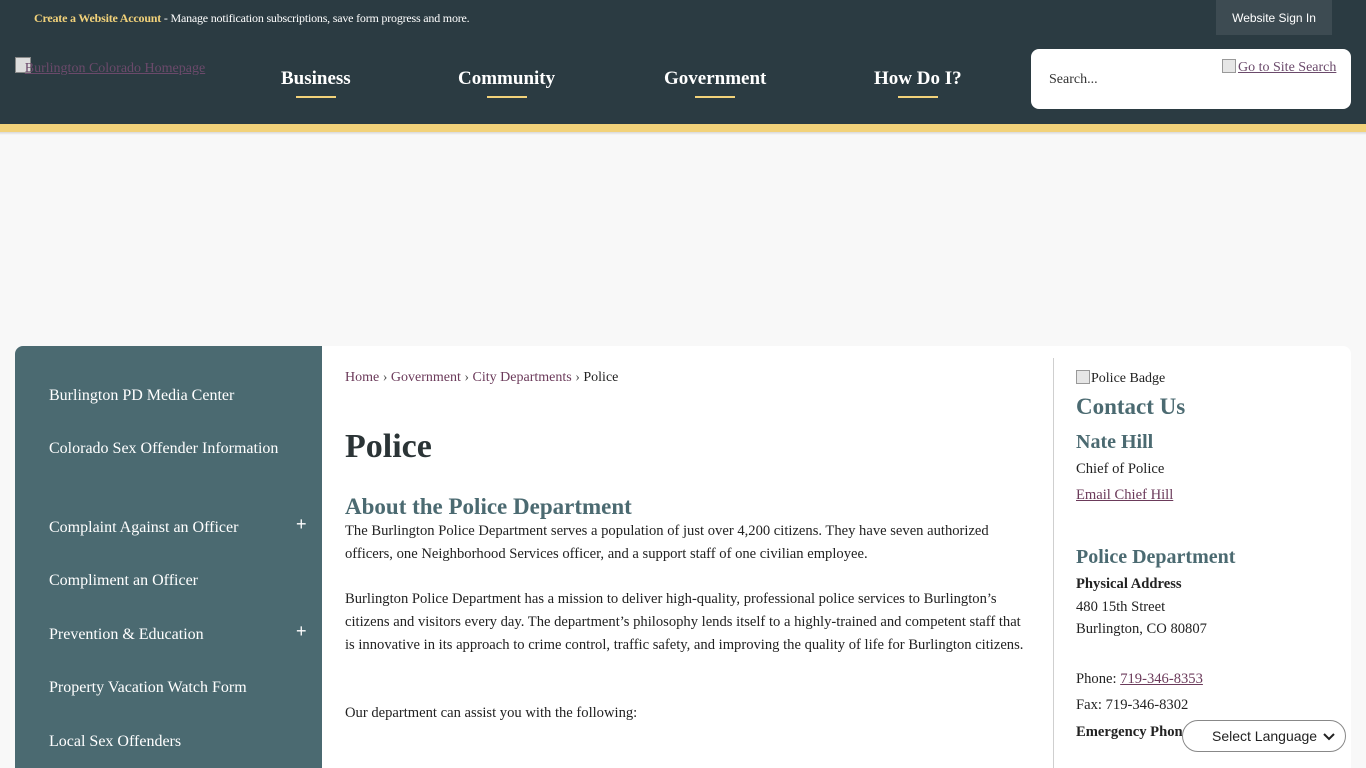 The width and height of the screenshot is (1366, 768). What do you see at coordinates (164, 395) in the screenshot?
I see `sidebar-item-media-center: Burlington PD Media Center` at bounding box center [164, 395].